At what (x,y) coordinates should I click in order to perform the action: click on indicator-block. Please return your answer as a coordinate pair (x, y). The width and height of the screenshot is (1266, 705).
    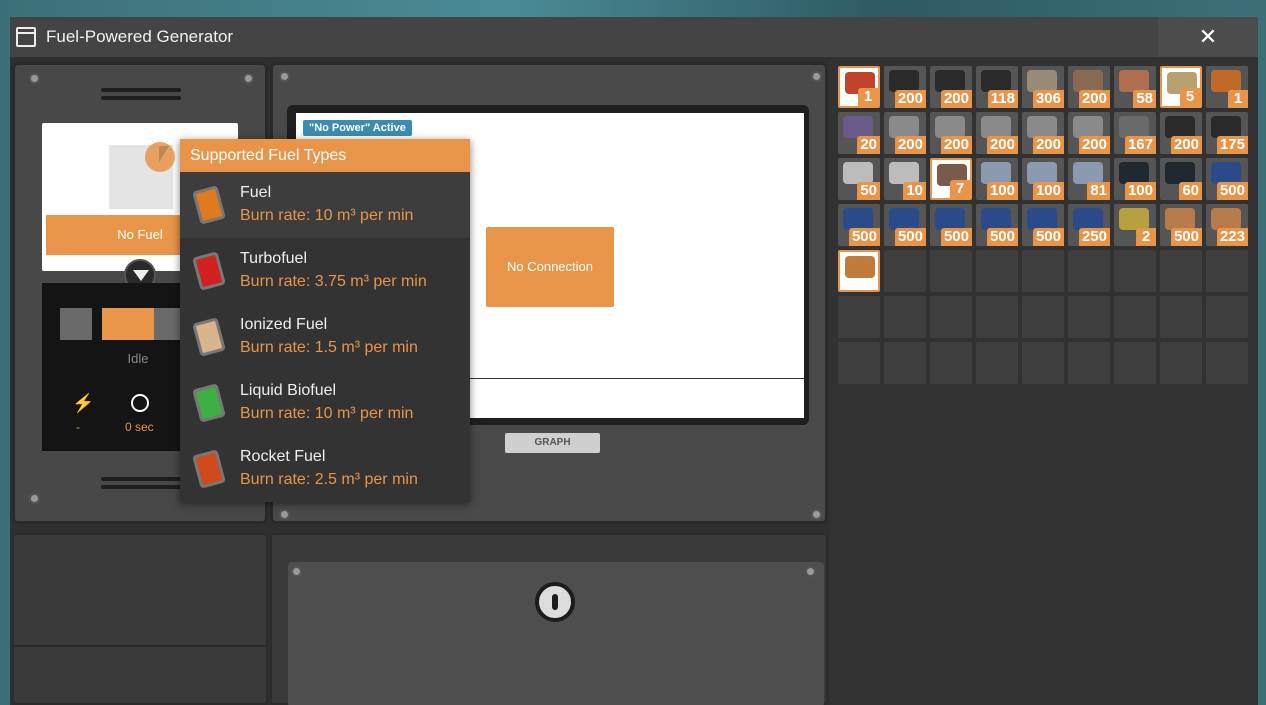
    Looking at the image, I should click on (76, 324).